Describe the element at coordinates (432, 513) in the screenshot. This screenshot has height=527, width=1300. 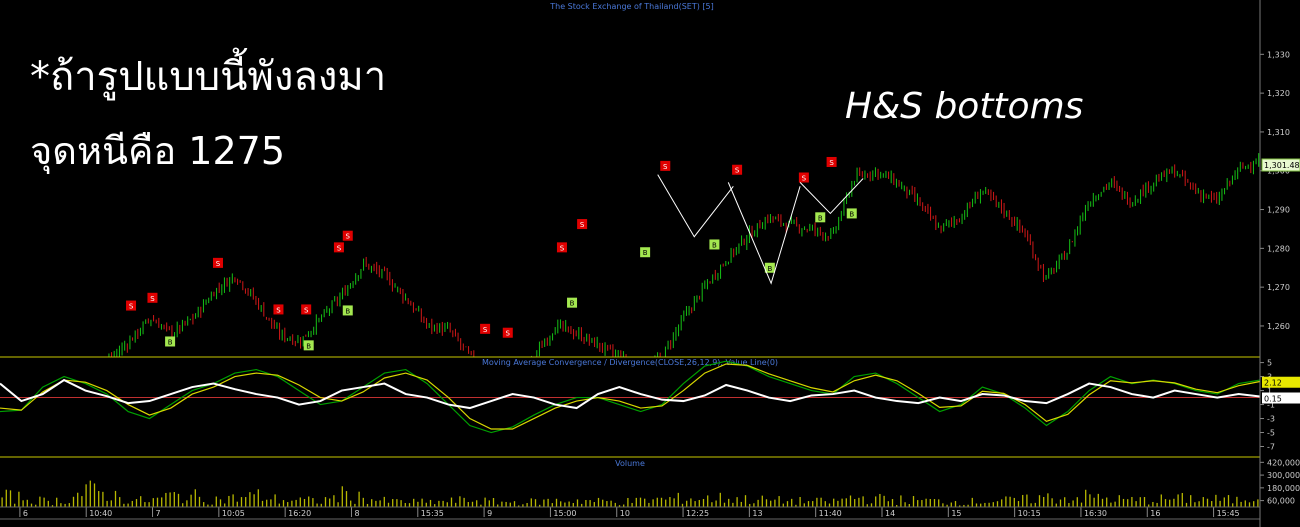
I see `time-tick-label: 15:35` at that location.